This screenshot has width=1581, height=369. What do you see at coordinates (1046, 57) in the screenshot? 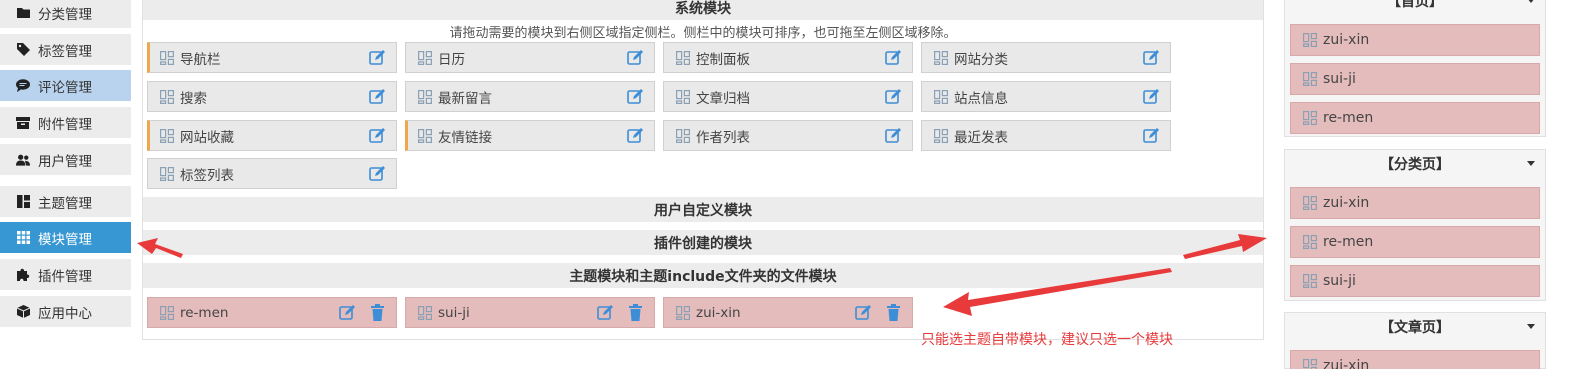
I see `system-module: 网站分类` at bounding box center [1046, 57].